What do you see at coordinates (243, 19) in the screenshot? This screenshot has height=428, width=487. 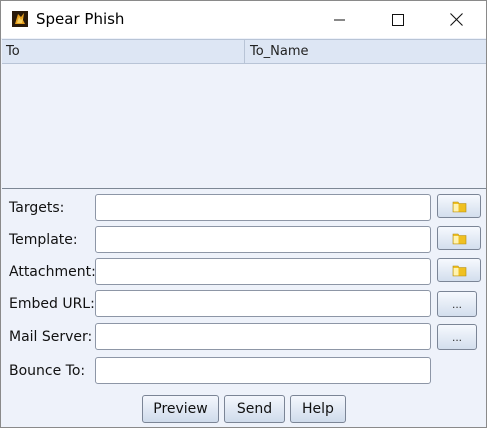 I see `title-bar: Spear Phish` at bounding box center [243, 19].